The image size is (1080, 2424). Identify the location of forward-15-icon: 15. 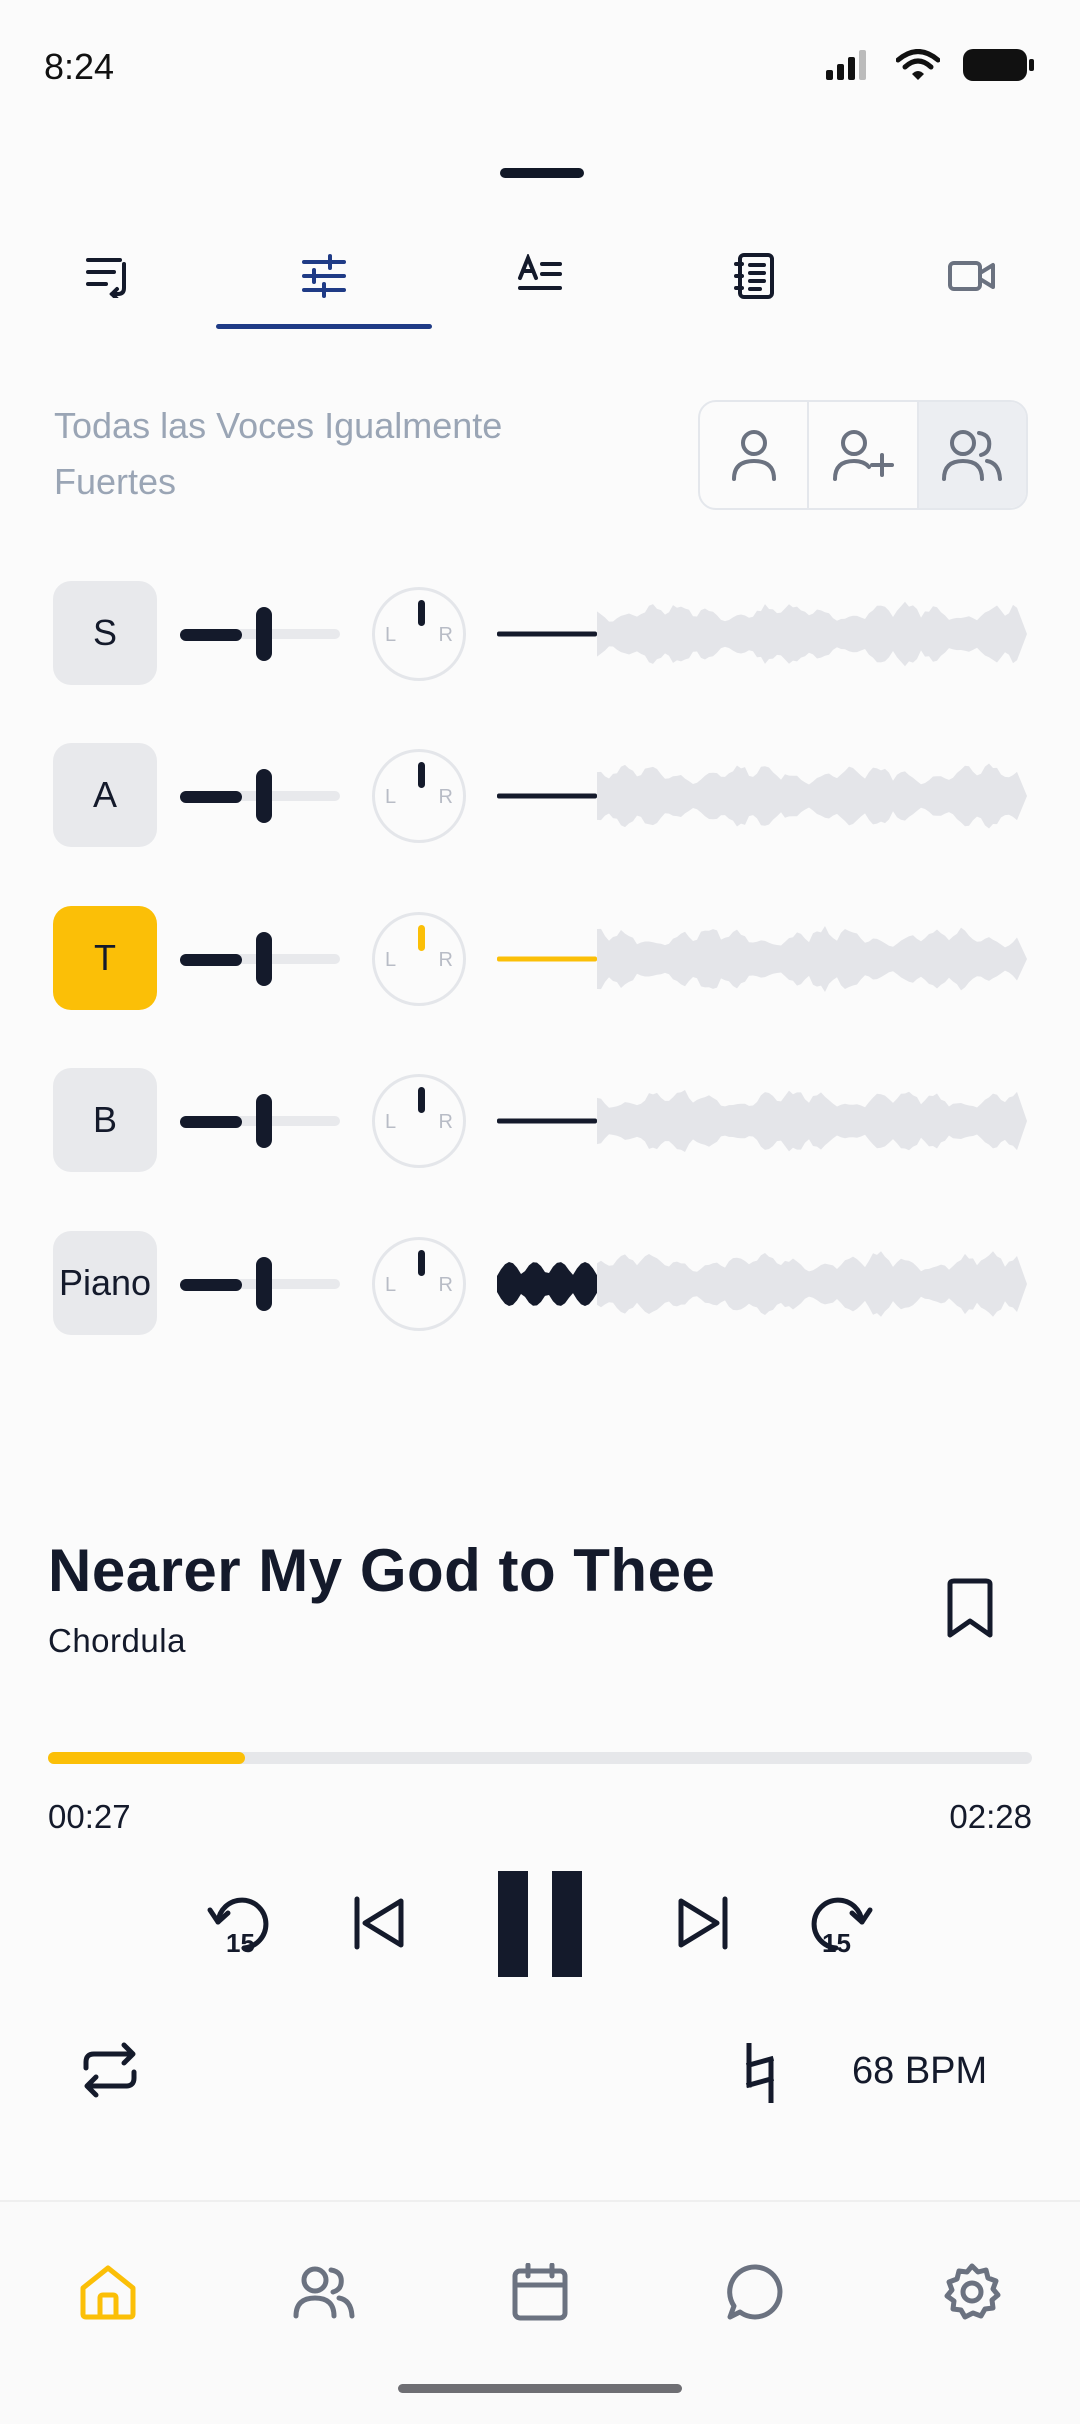
(842, 1927).